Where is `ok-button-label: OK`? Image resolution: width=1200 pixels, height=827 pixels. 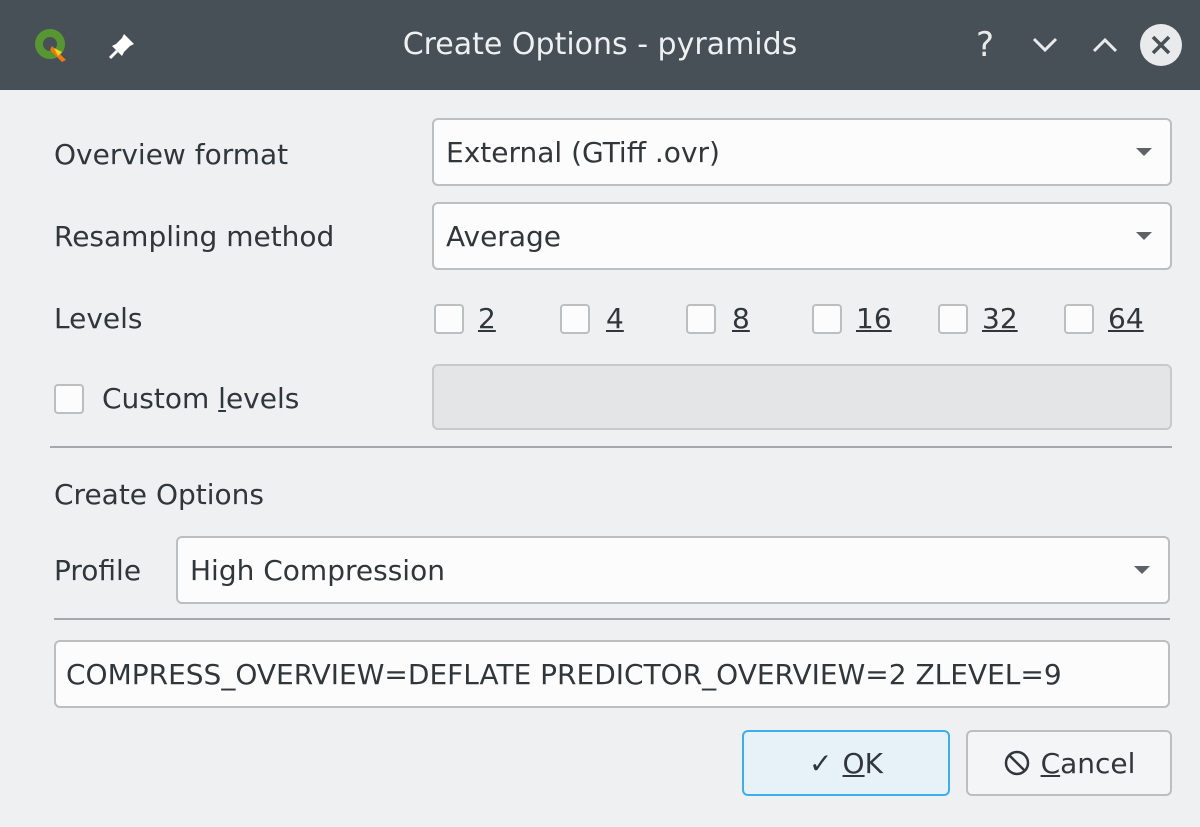
ok-button-label: OK is located at coordinates (863, 763).